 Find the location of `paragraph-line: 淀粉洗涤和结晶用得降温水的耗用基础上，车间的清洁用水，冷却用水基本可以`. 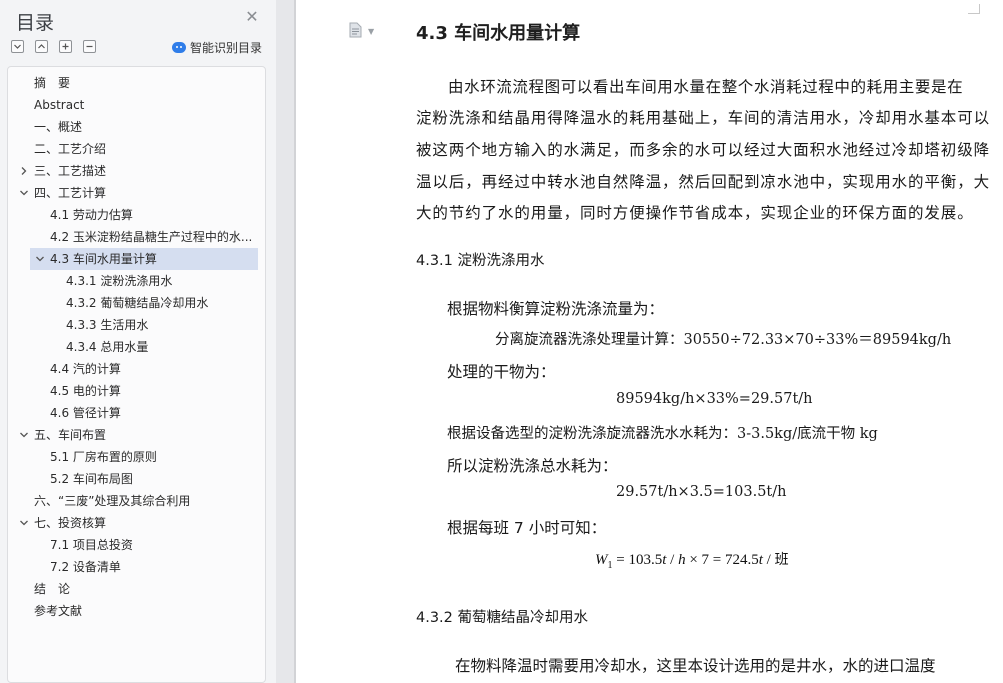

paragraph-line: 淀粉洗涤和结晶用得降温水的耗用基础上，车间的清洁用水，冷却用水基本可以 is located at coordinates (703, 118).